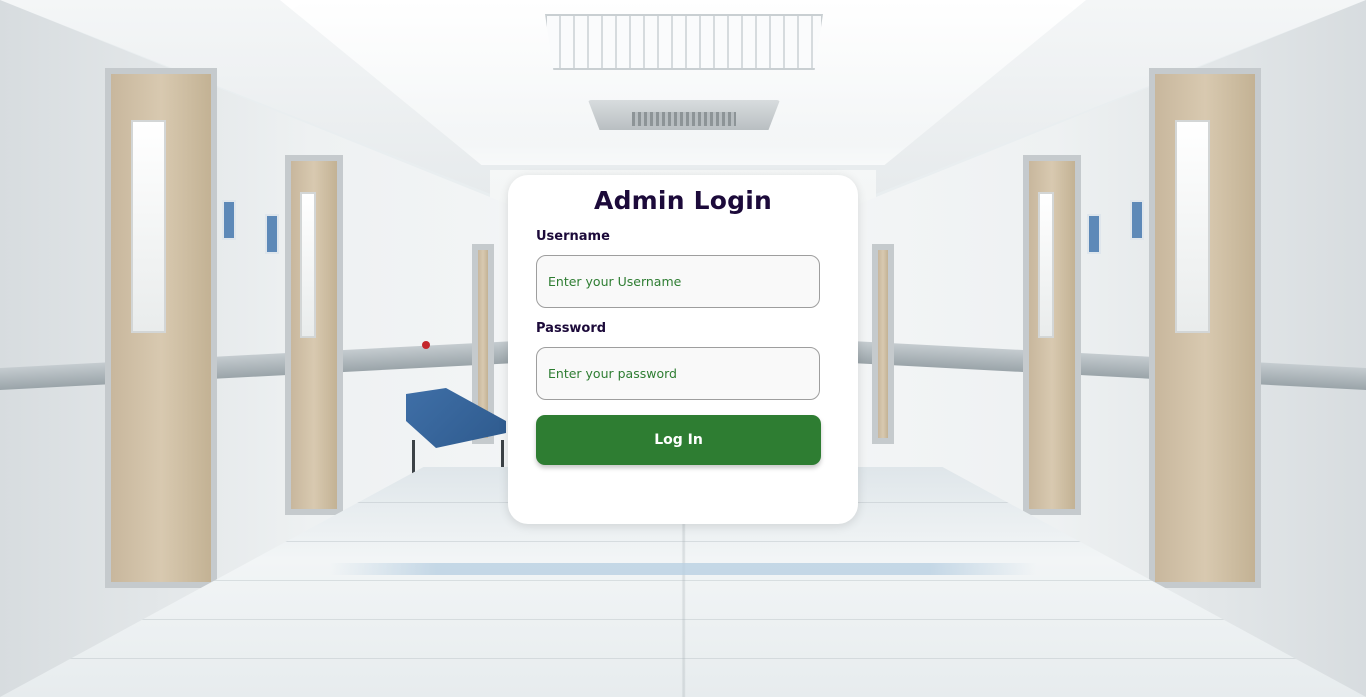 The image size is (1366, 697). What do you see at coordinates (426, 345) in the screenshot?
I see `fire-alarm` at bounding box center [426, 345].